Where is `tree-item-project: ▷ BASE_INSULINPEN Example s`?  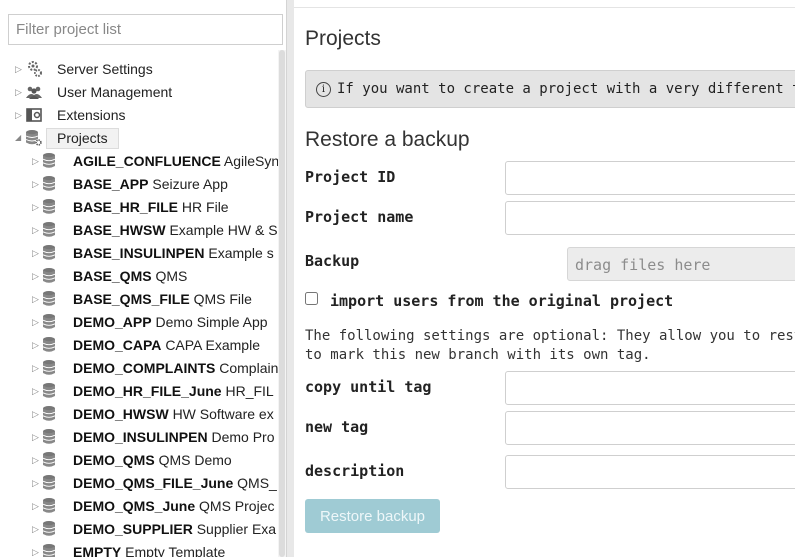
tree-item-project: ▷ BASE_INSULINPEN Example s is located at coordinates (140, 253).